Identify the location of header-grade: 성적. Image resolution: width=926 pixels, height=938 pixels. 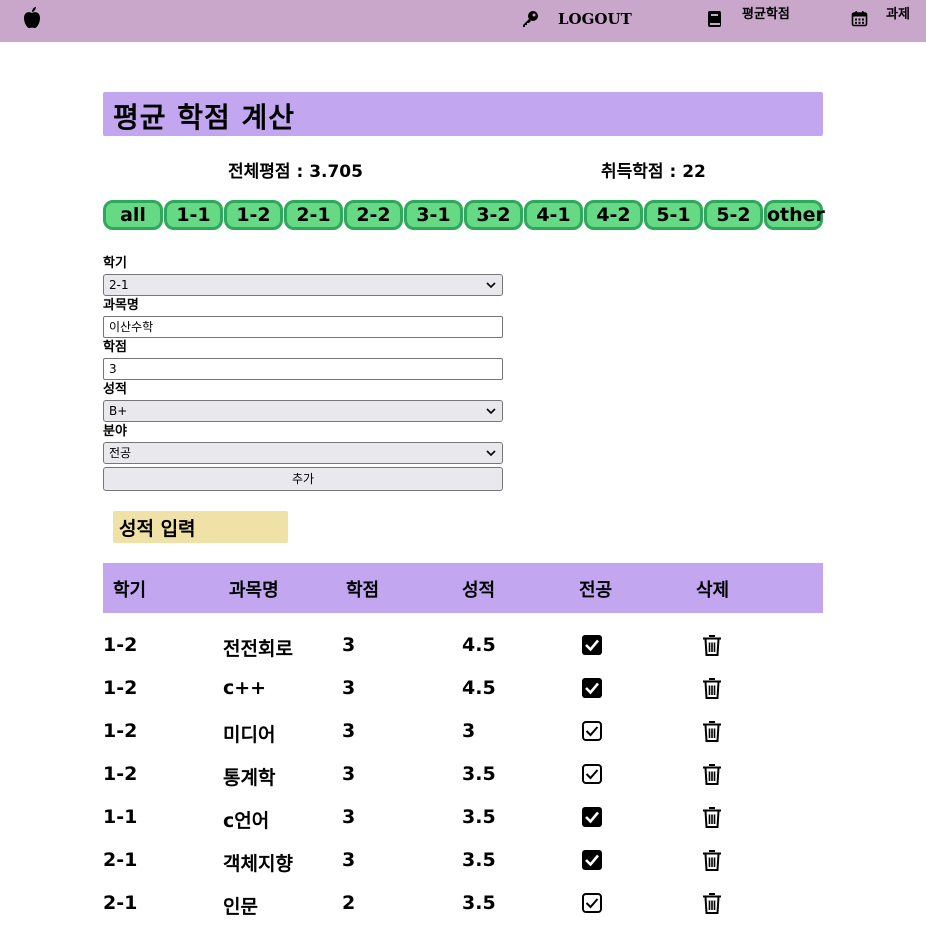
(479, 590).